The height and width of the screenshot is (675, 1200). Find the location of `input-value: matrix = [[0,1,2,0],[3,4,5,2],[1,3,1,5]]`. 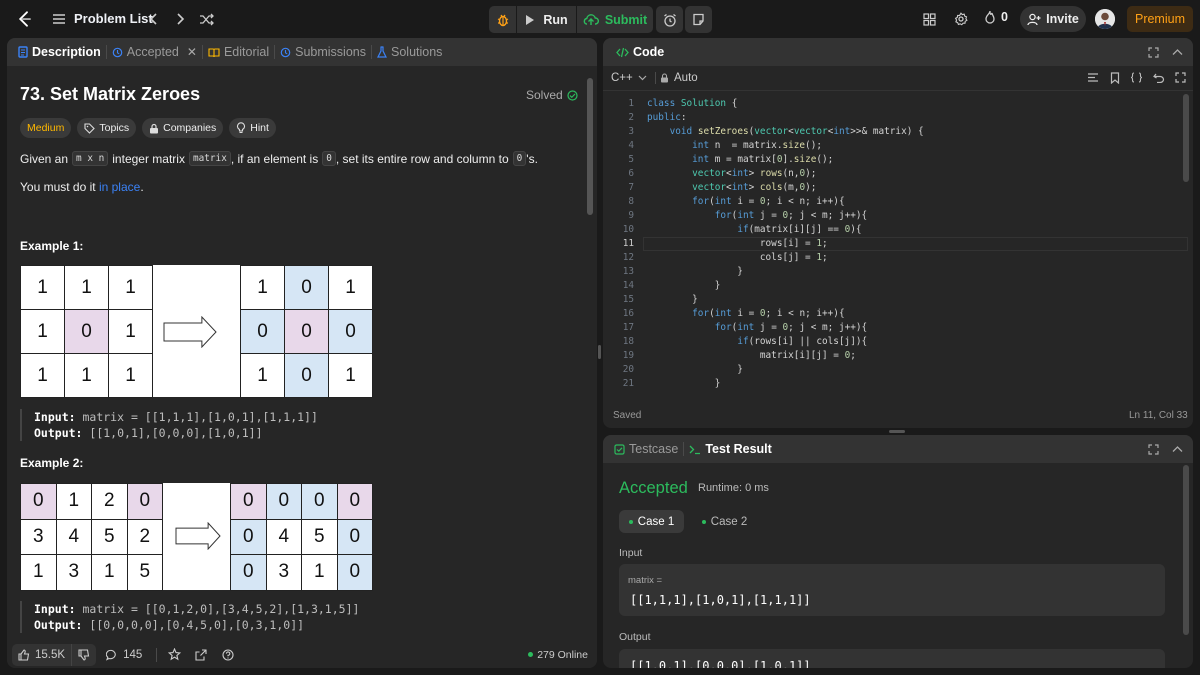

input-value: matrix = [[0,1,2,0],[3,4,5,2],[1,3,1,5]] is located at coordinates (221, 609).